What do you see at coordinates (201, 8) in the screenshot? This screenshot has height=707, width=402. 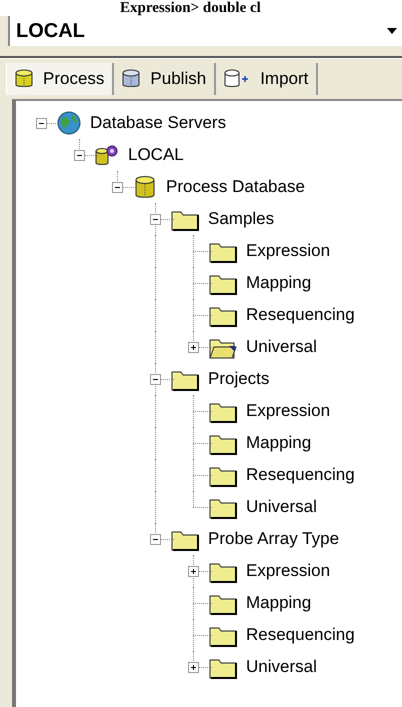 I see `document-text: Expression> double cl` at bounding box center [201, 8].